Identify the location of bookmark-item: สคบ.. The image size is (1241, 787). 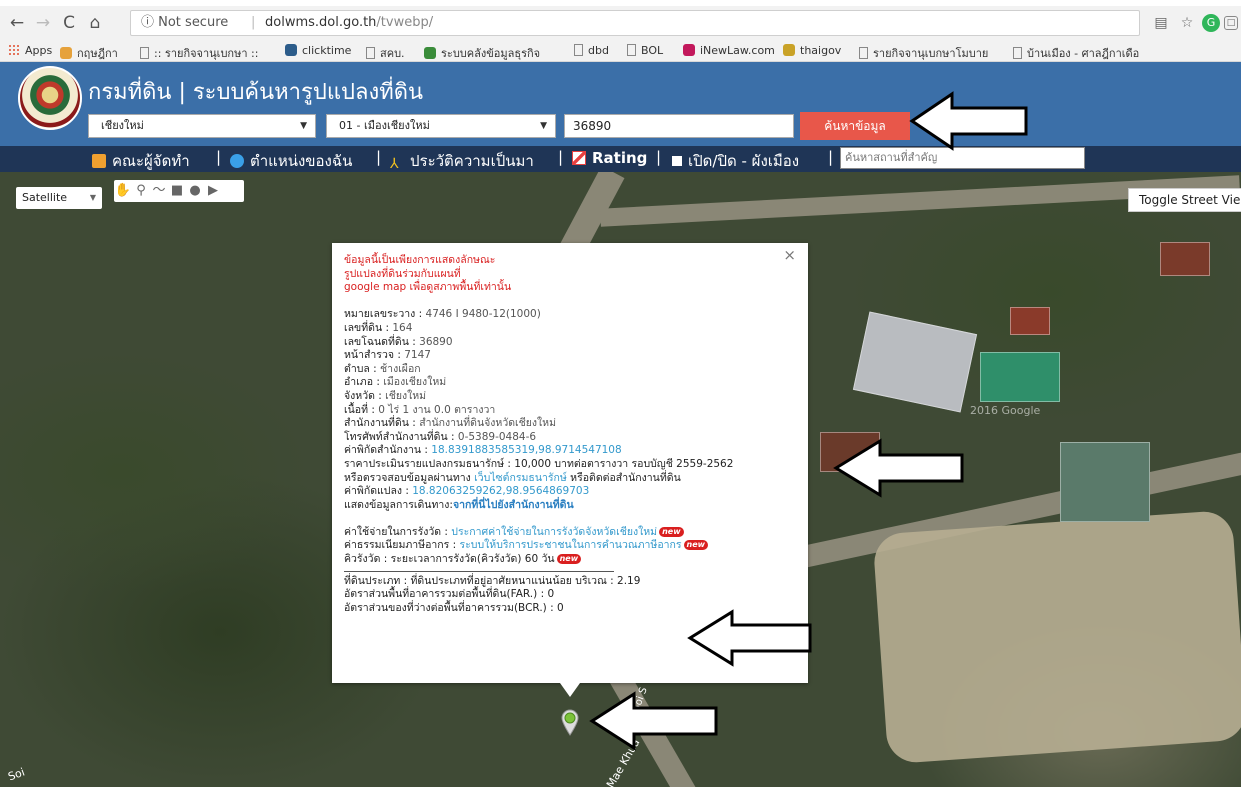
(385, 53).